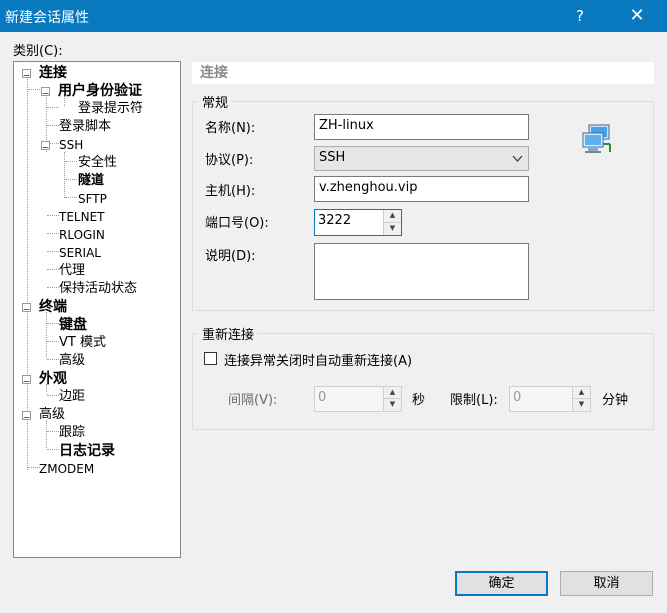  Describe the element at coordinates (597, 139) in the screenshot. I see `computer-network-icon` at that location.